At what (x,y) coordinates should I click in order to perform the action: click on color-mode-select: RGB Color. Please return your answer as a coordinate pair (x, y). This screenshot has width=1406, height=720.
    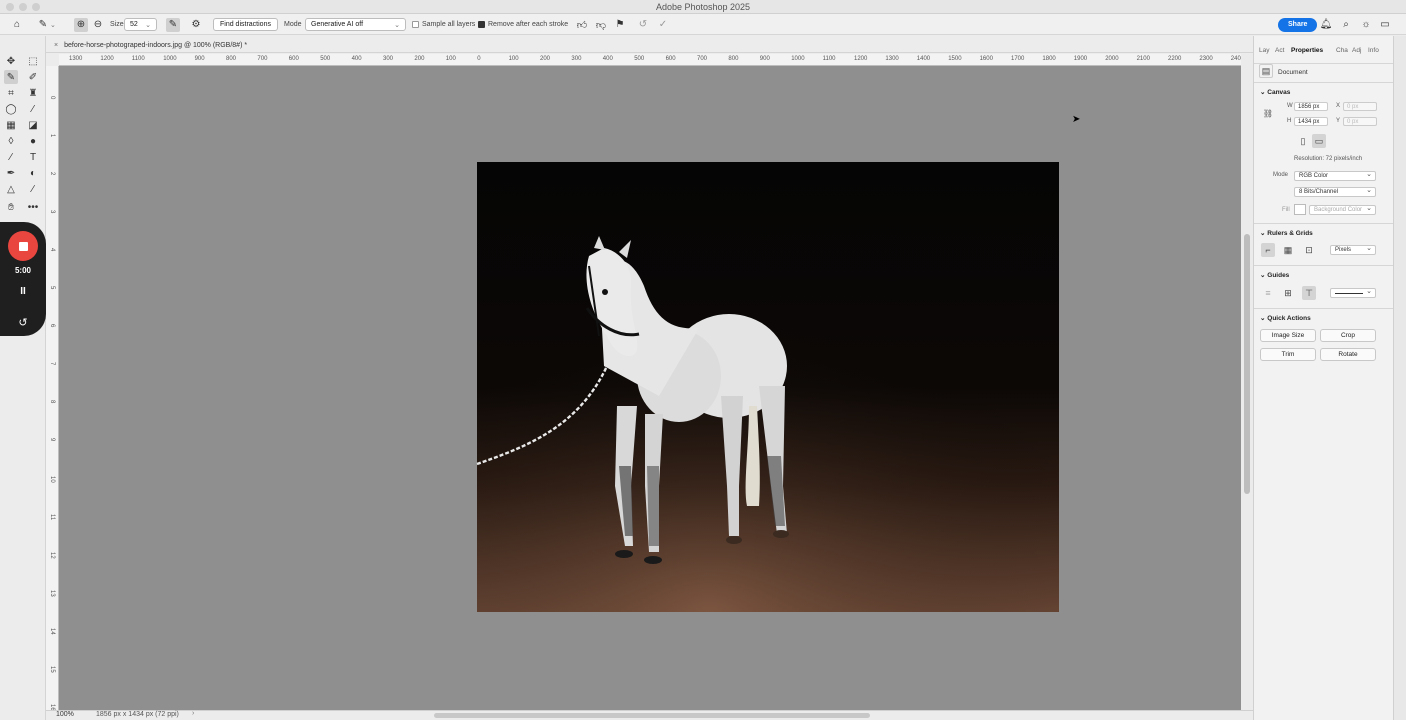
    Looking at the image, I should click on (1335, 175).